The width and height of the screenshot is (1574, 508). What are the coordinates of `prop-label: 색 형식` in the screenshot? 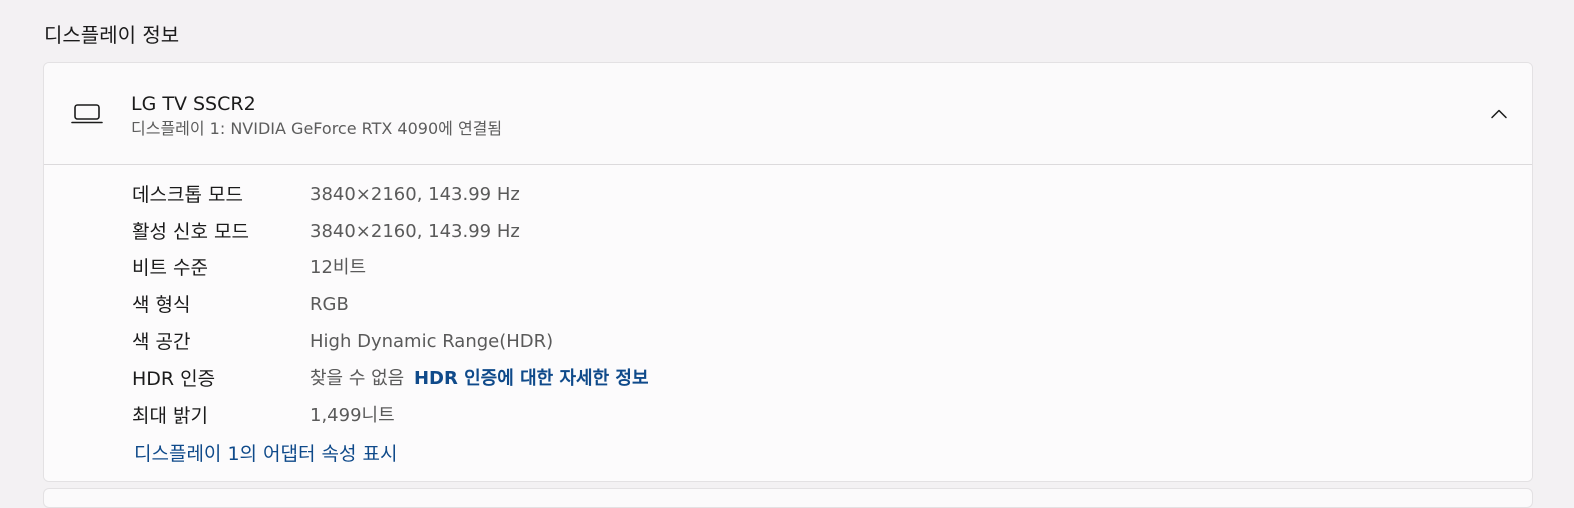 It's located at (161, 305).